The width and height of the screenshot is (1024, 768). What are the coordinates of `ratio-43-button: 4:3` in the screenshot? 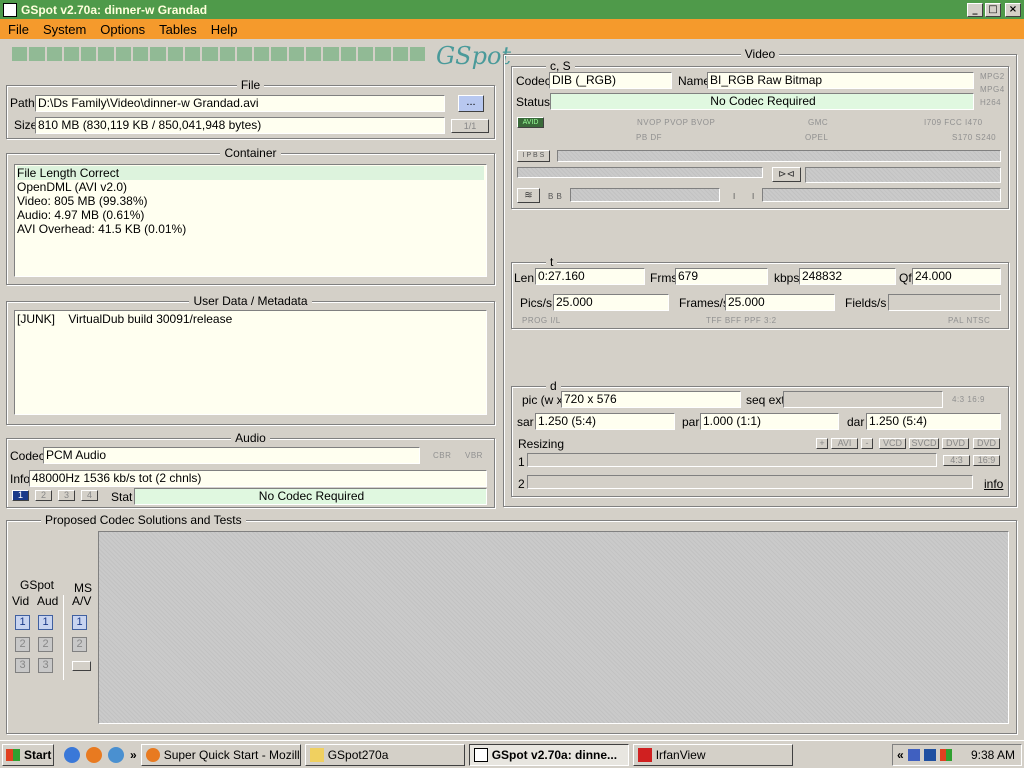 It's located at (956, 460).